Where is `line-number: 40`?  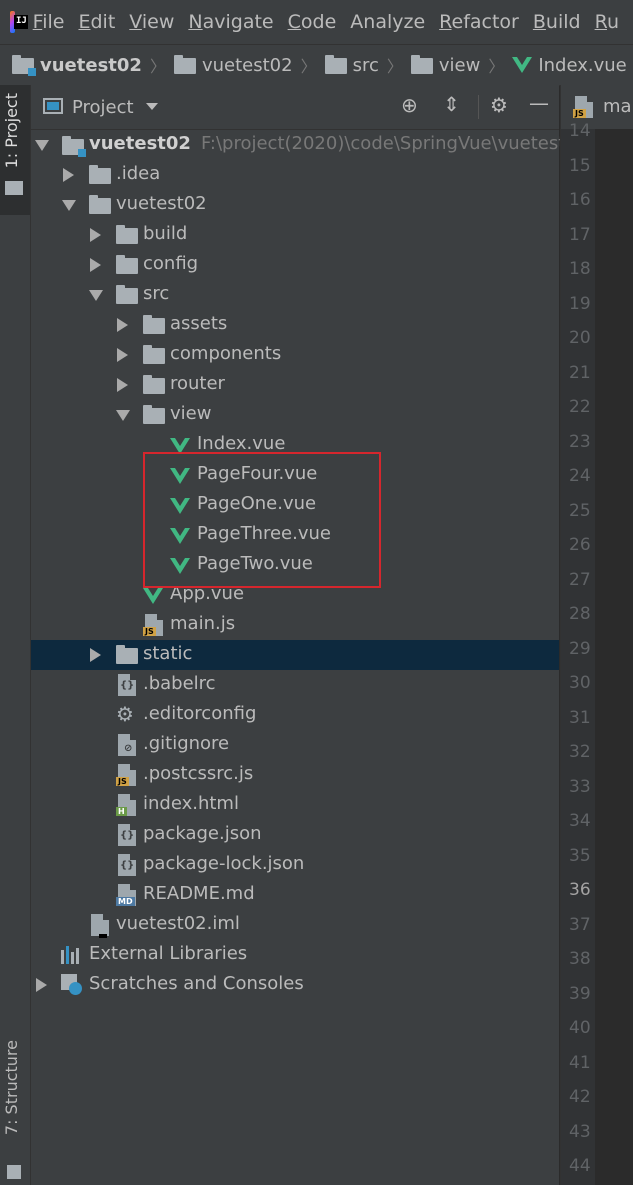 line-number: 40 is located at coordinates (580, 1028).